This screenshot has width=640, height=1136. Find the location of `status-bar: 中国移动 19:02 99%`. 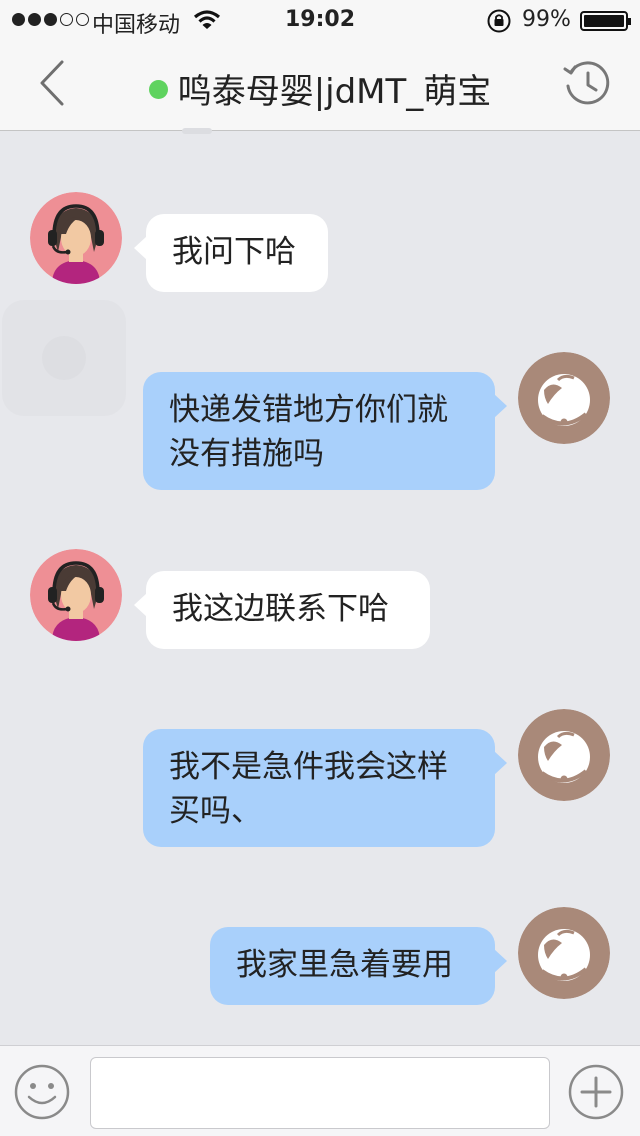

status-bar: 中国移动 19:02 99% is located at coordinates (320, 20).